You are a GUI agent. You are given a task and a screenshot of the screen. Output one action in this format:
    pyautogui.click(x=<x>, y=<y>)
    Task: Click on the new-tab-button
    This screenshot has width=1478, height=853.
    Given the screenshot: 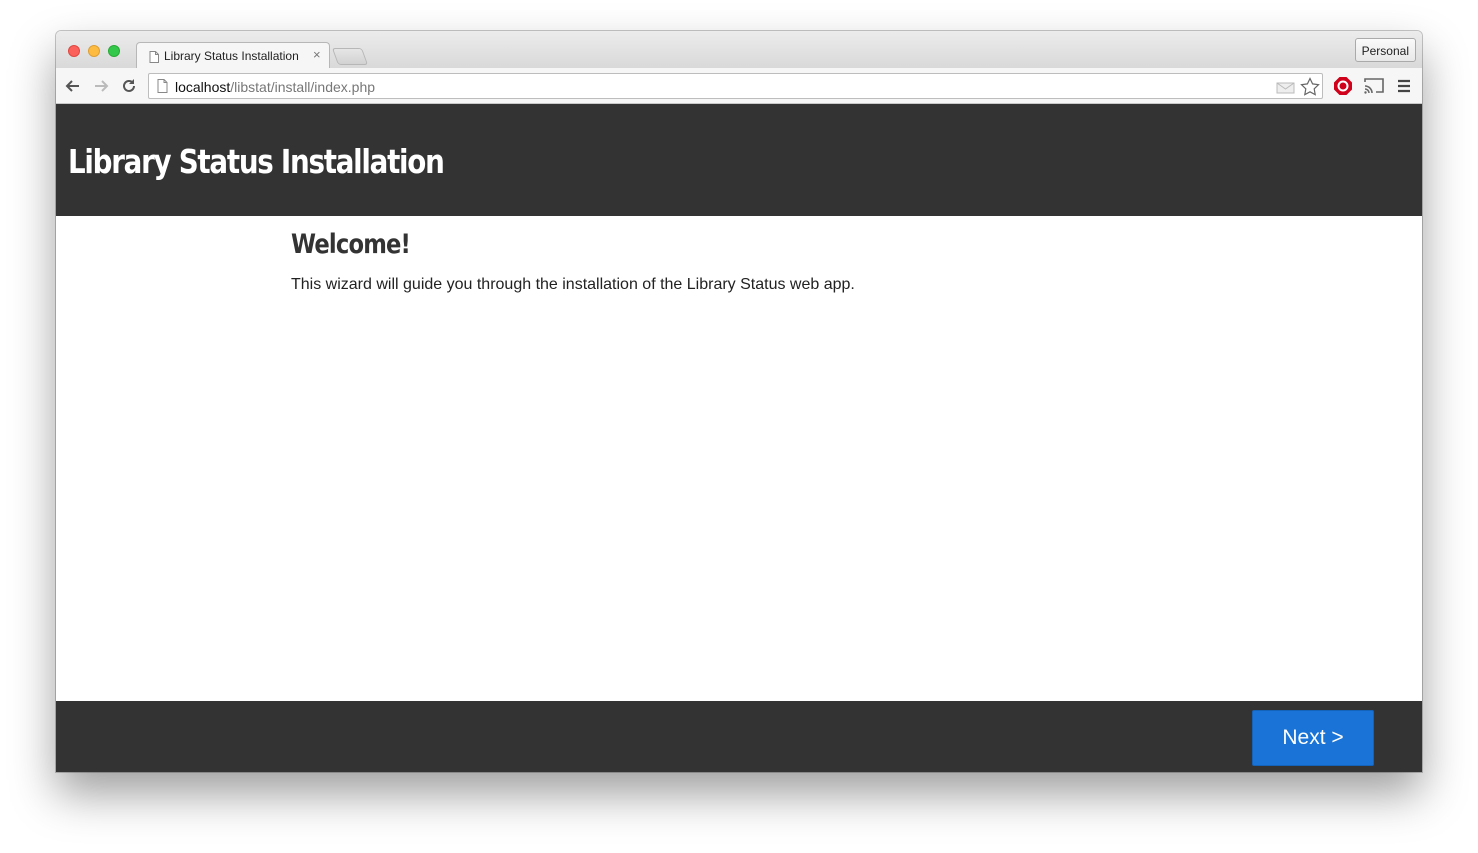 What is the action you would take?
    pyautogui.click(x=350, y=56)
    